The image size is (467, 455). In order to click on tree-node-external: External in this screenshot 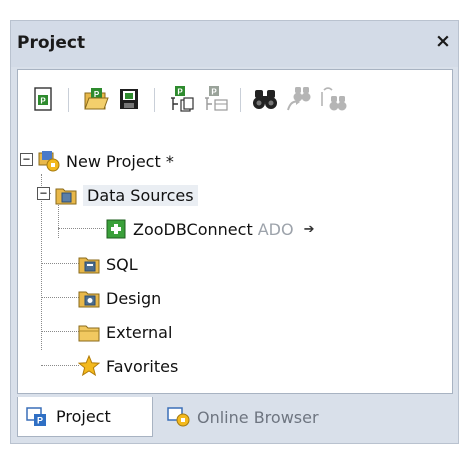, I will do `click(125, 332)`.